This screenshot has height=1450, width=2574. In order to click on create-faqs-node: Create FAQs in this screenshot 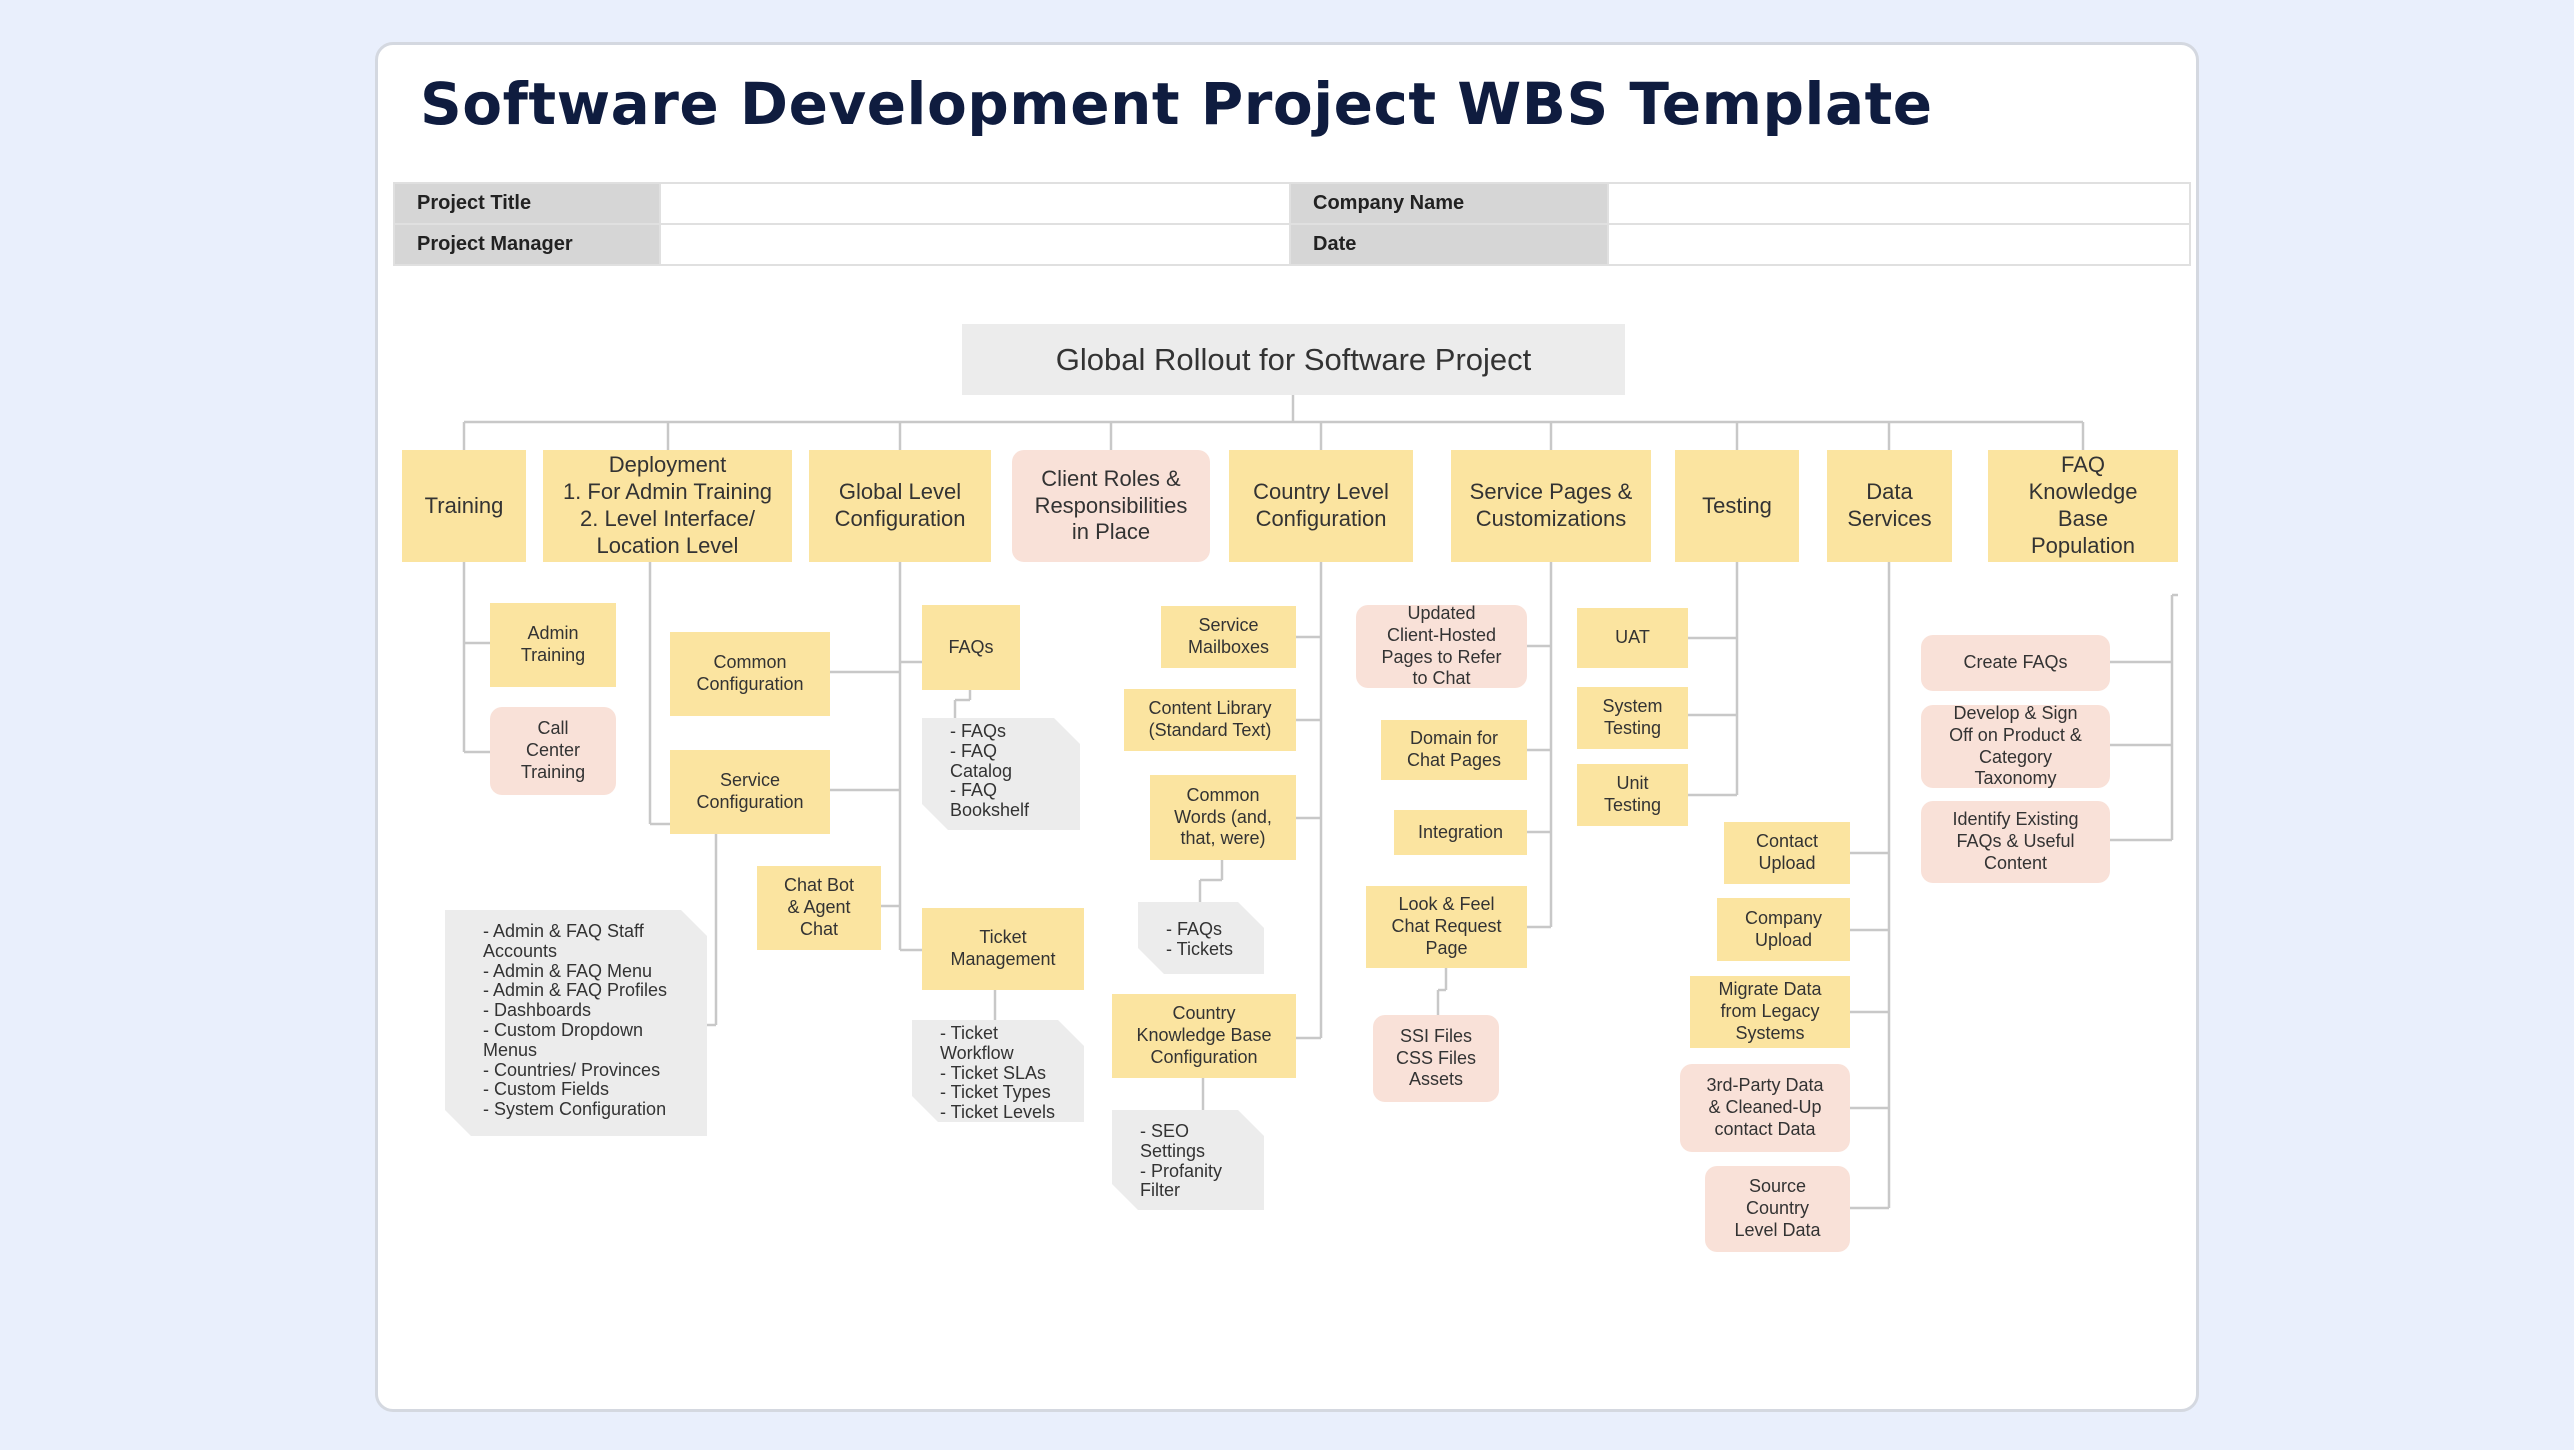, I will do `click(2015, 663)`.